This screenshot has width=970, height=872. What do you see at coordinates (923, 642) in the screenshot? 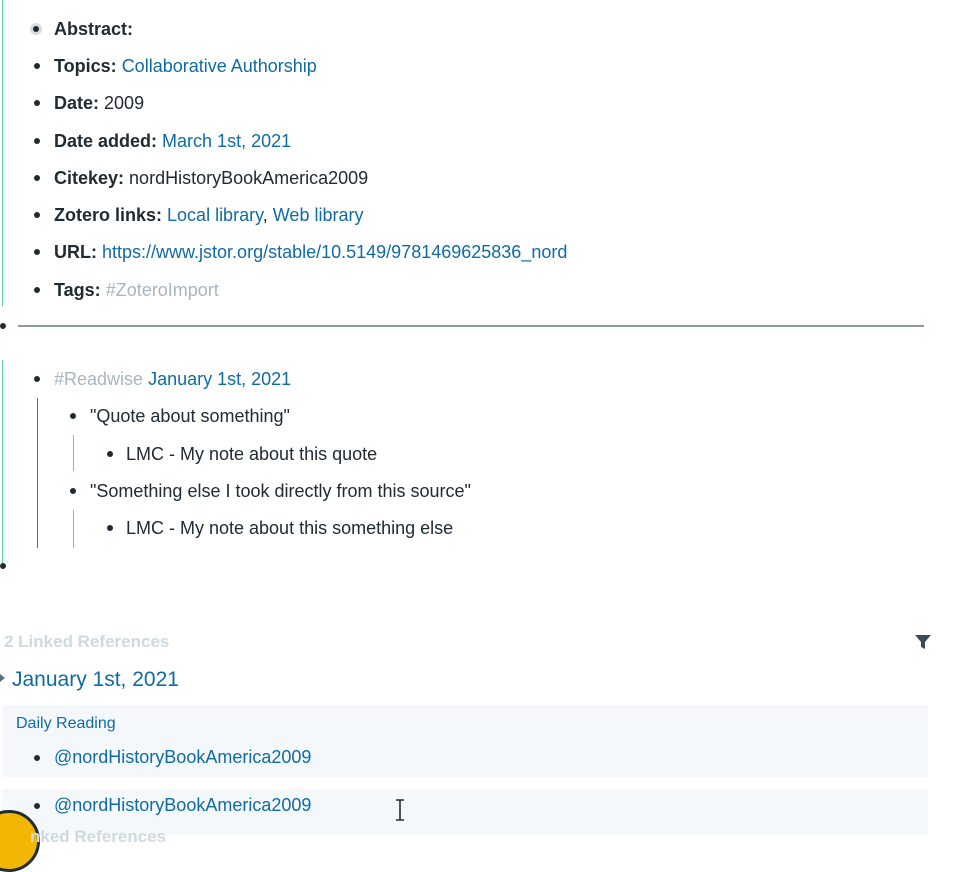
I see `filter-icon` at bounding box center [923, 642].